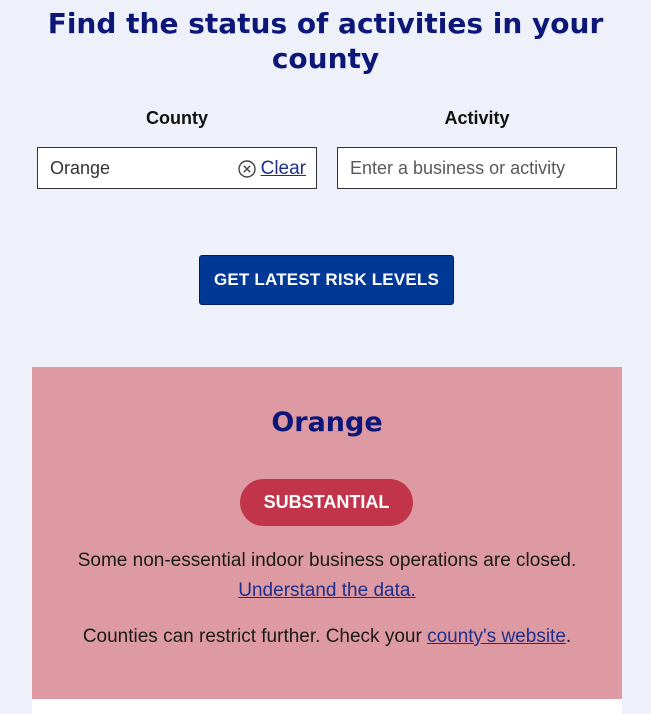 This screenshot has height=714, width=651. Describe the element at coordinates (177, 118) in the screenshot. I see `county-label: County` at that location.